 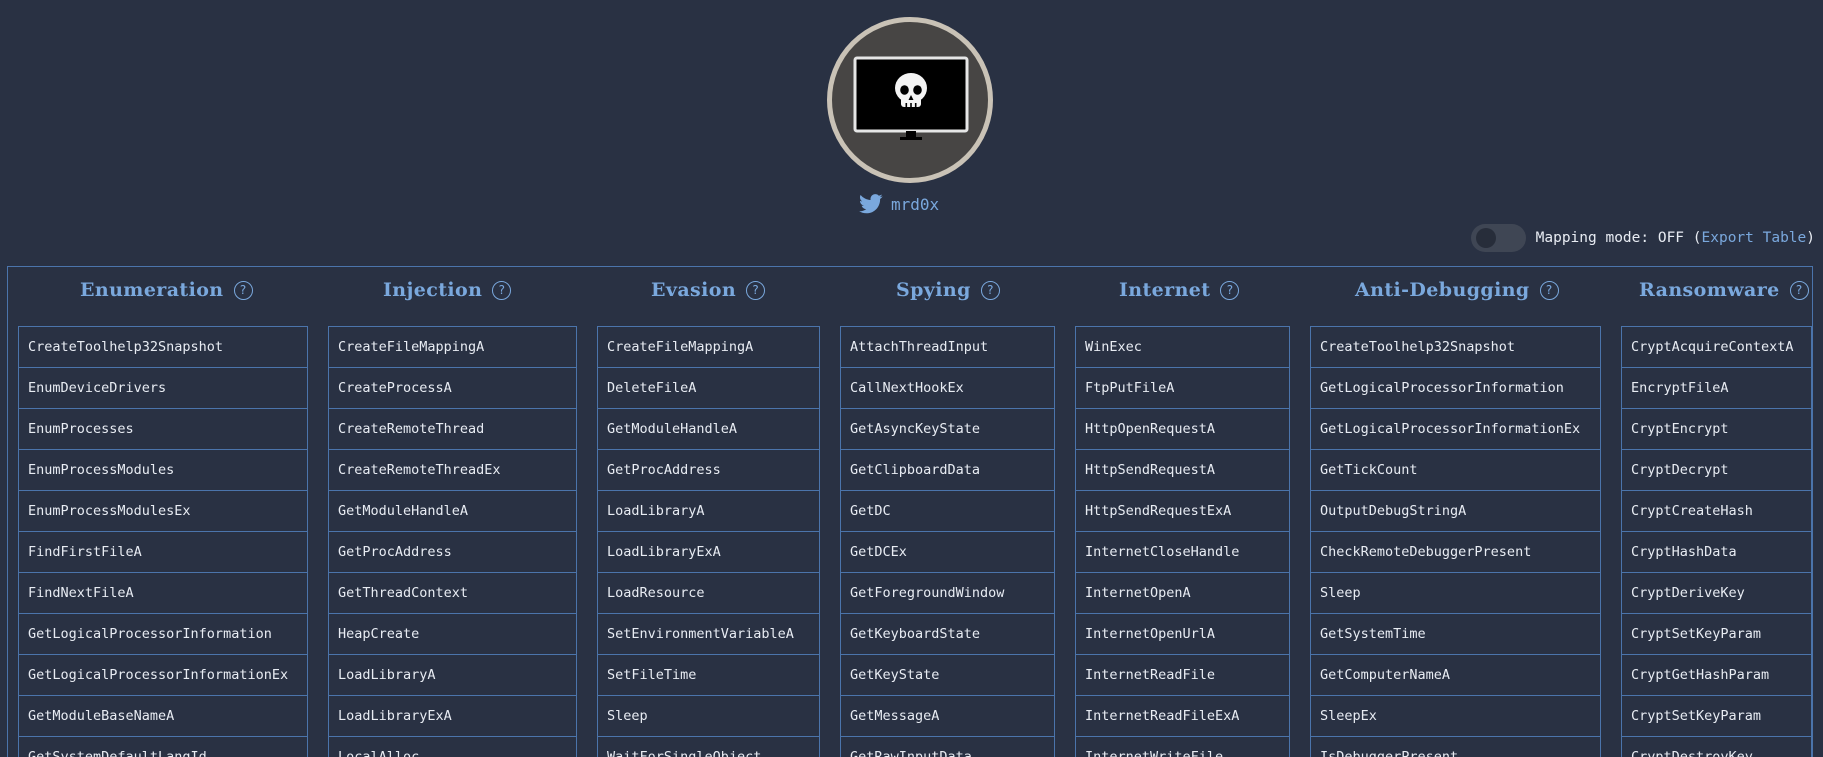 What do you see at coordinates (708, 593) in the screenshot?
I see `list-item: LoadResource` at bounding box center [708, 593].